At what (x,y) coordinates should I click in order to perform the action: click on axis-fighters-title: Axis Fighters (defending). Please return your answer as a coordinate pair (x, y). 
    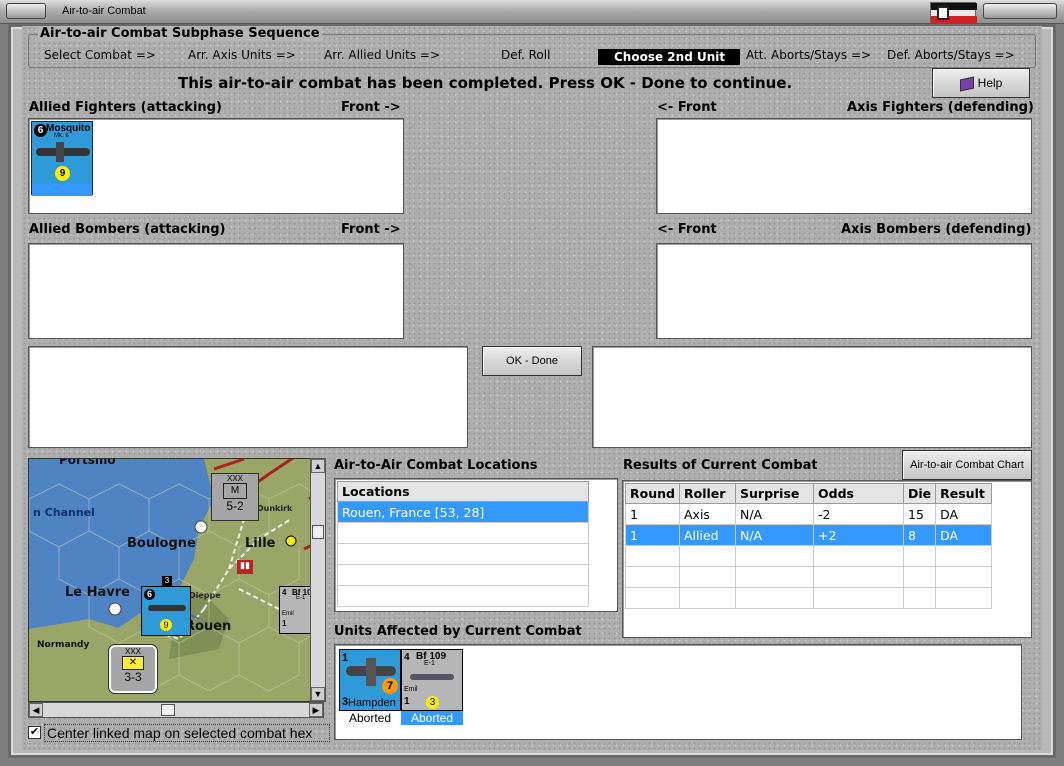
    Looking at the image, I should click on (940, 107).